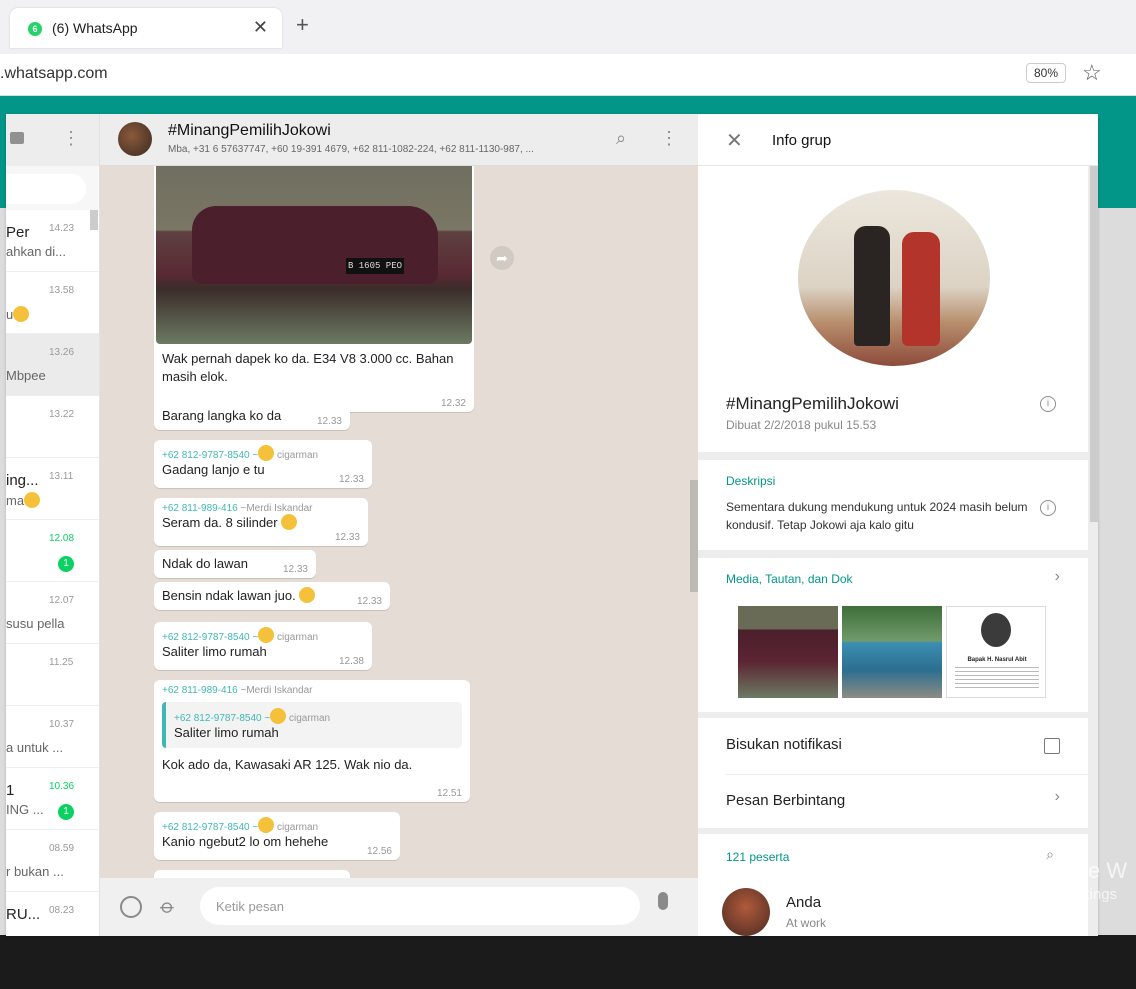 The image size is (1136, 989). What do you see at coordinates (17, 138) in the screenshot?
I see `new-chat-icon` at bounding box center [17, 138].